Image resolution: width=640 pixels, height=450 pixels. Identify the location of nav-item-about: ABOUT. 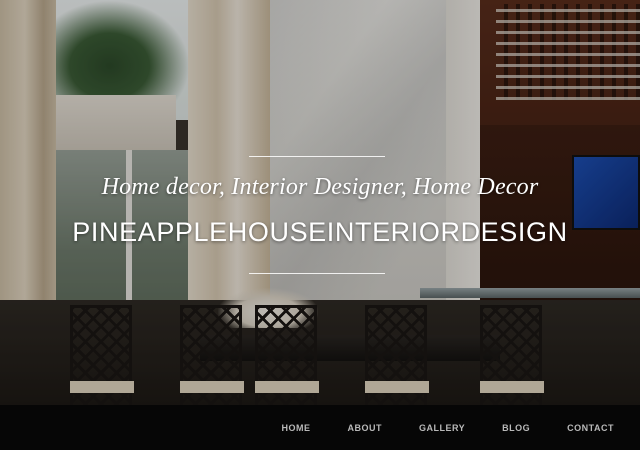
(365, 428).